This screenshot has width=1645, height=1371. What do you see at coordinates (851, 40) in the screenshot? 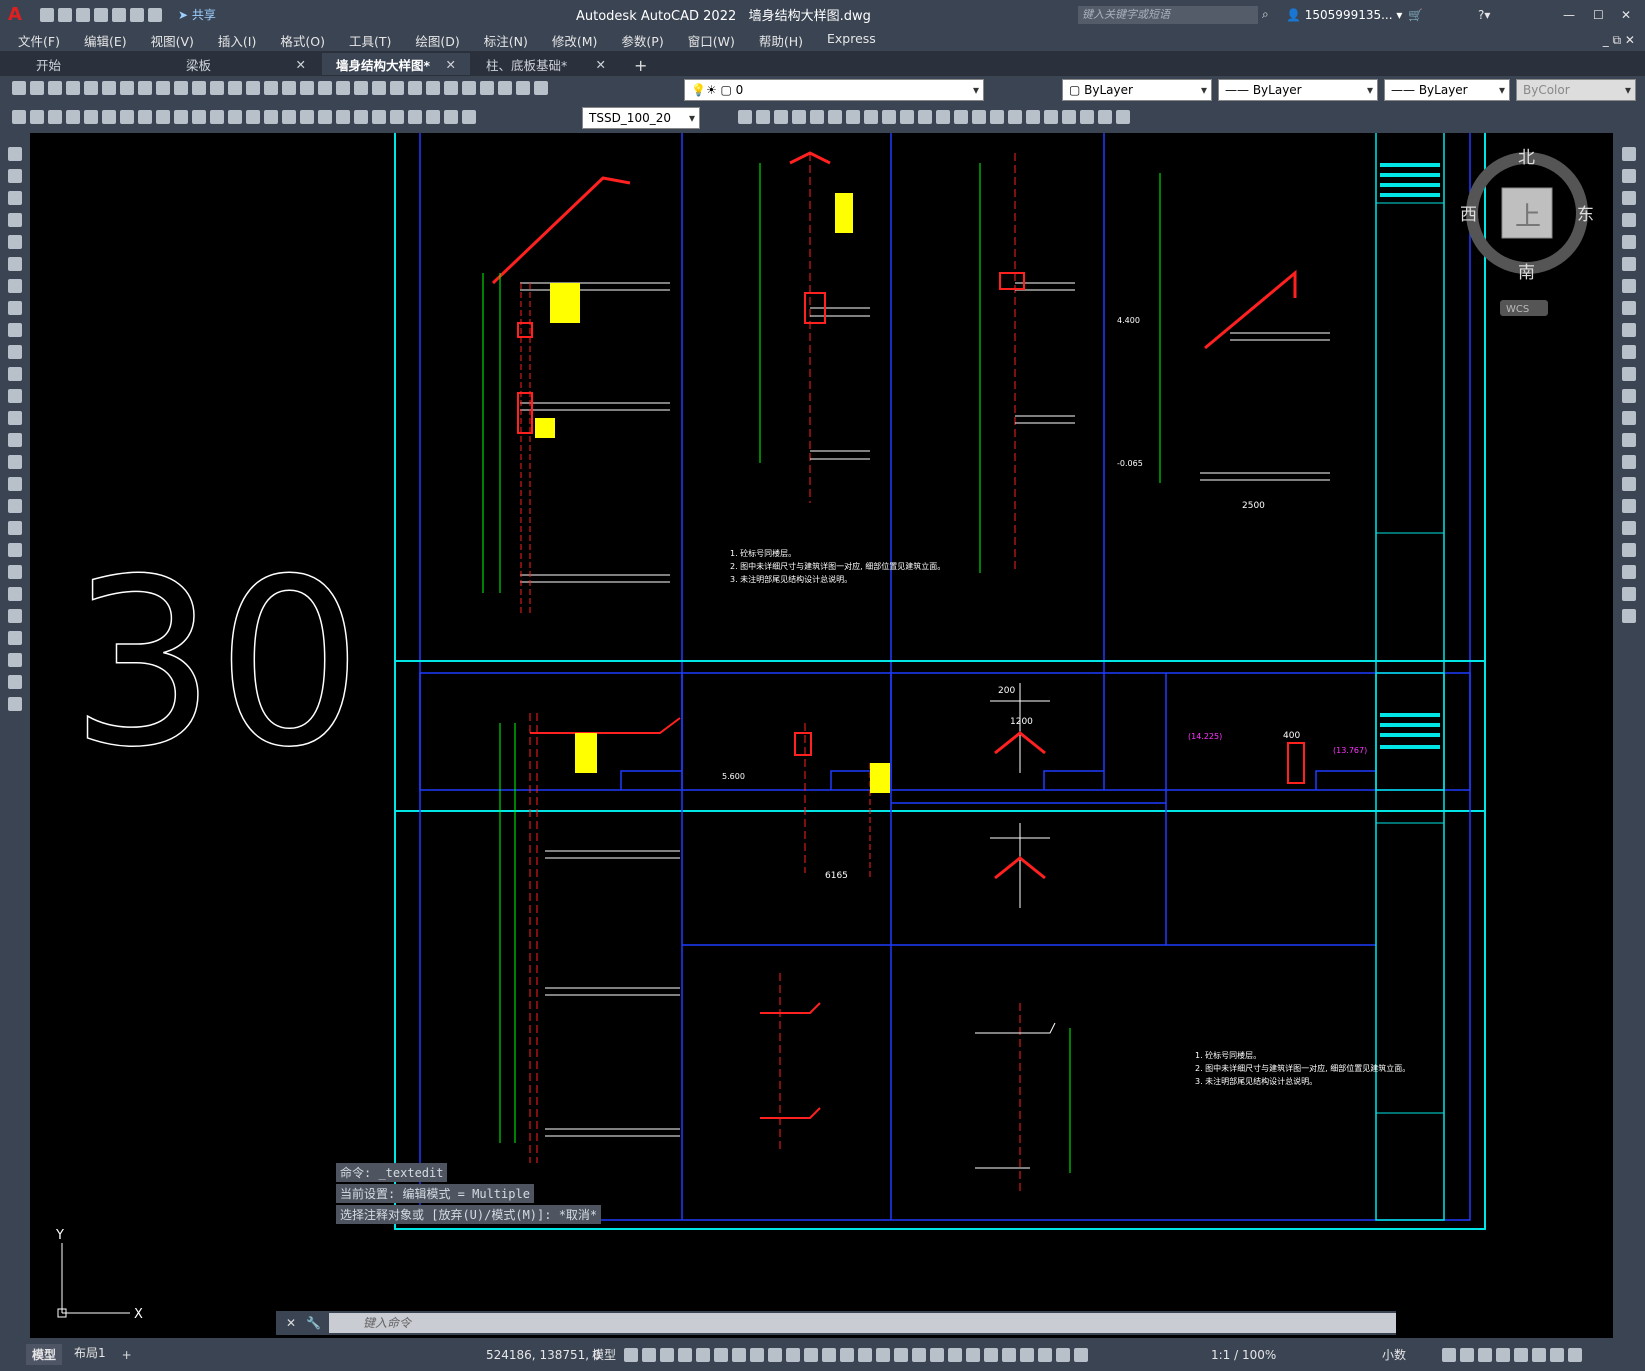
I see `menu-item-12: Express` at bounding box center [851, 40].